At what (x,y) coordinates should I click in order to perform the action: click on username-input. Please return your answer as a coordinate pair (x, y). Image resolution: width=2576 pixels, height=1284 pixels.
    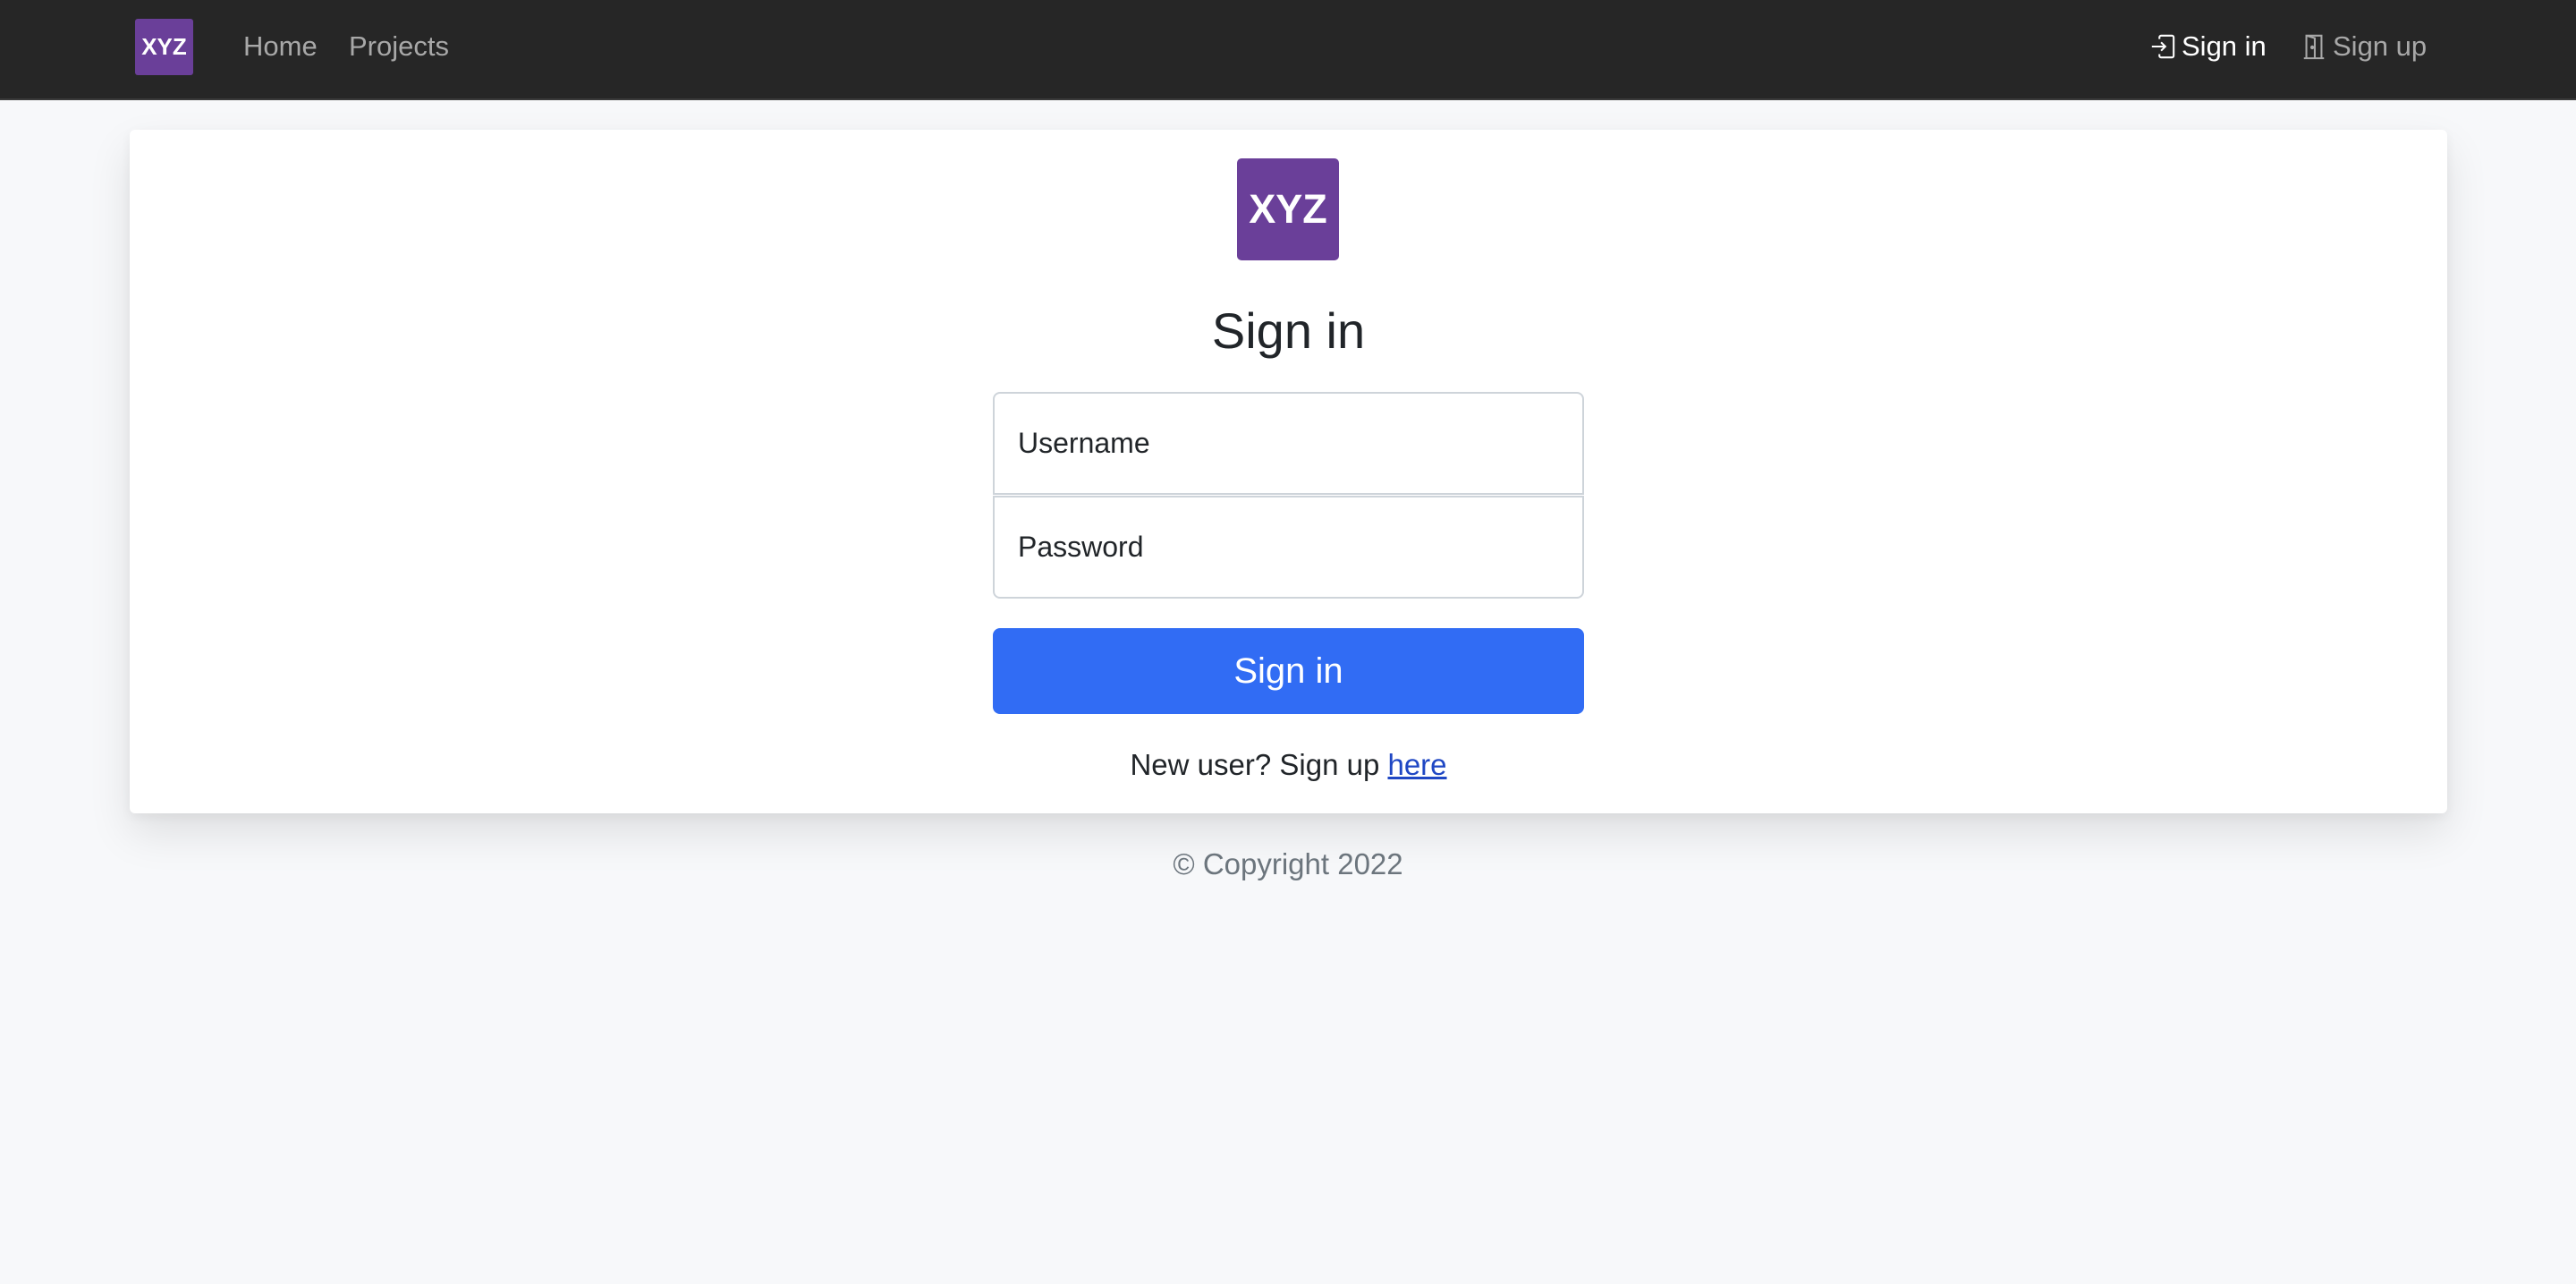
    Looking at the image, I should click on (1288, 443).